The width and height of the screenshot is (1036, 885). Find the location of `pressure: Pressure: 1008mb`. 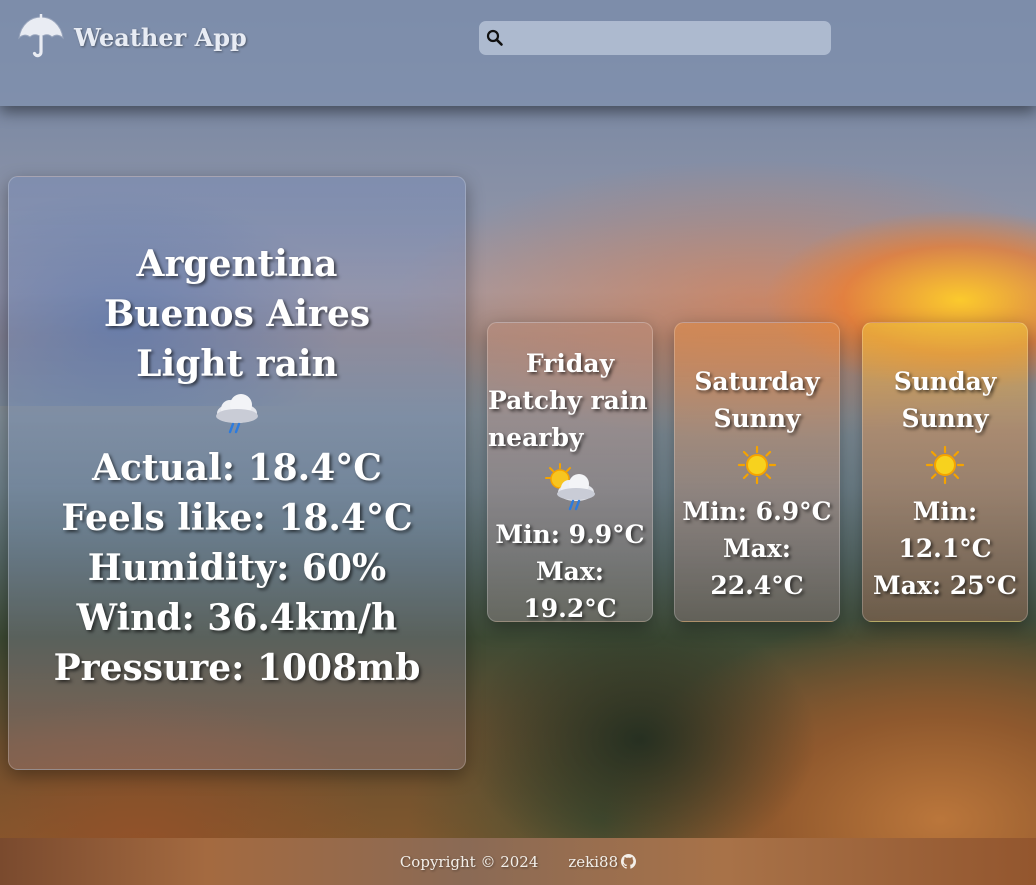

pressure: Pressure: 1008mb is located at coordinates (237, 668).